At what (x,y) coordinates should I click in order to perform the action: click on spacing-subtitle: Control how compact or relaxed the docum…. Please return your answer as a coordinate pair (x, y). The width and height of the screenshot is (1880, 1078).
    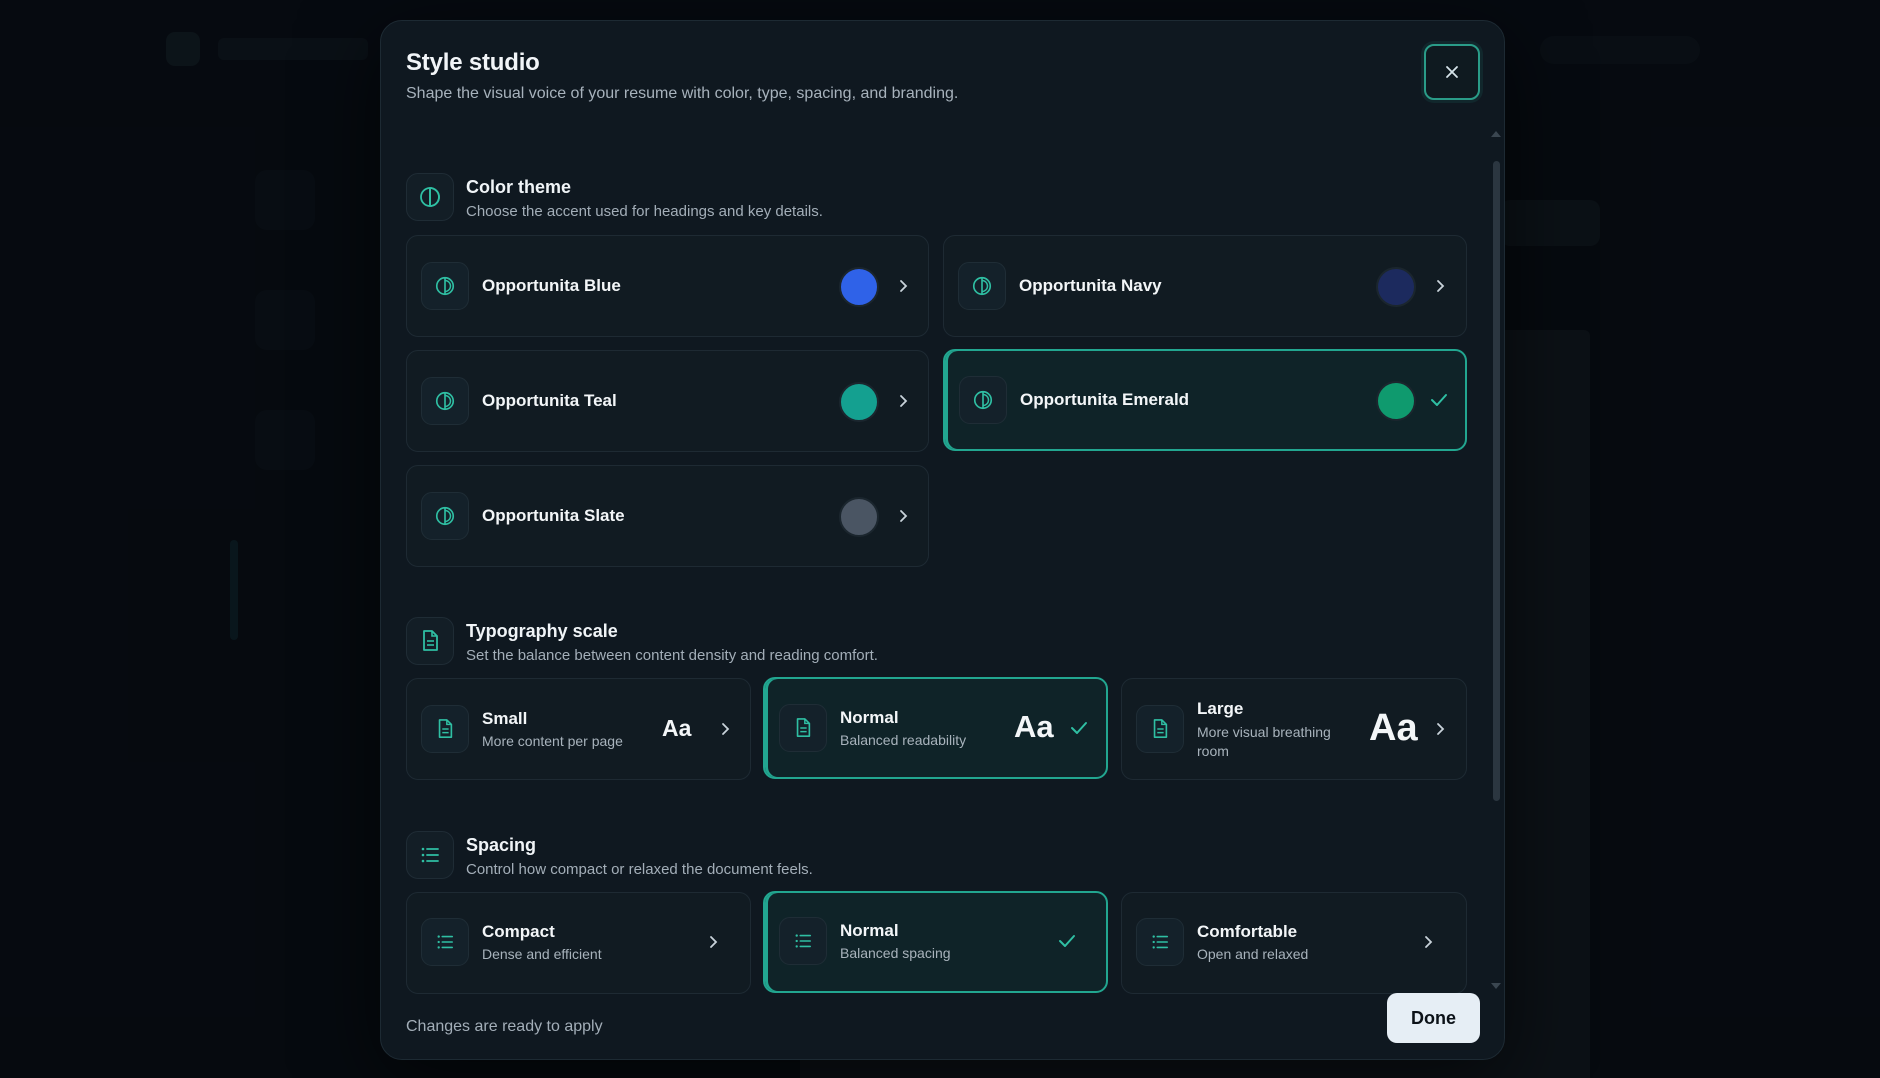
    Looking at the image, I should click on (639, 869).